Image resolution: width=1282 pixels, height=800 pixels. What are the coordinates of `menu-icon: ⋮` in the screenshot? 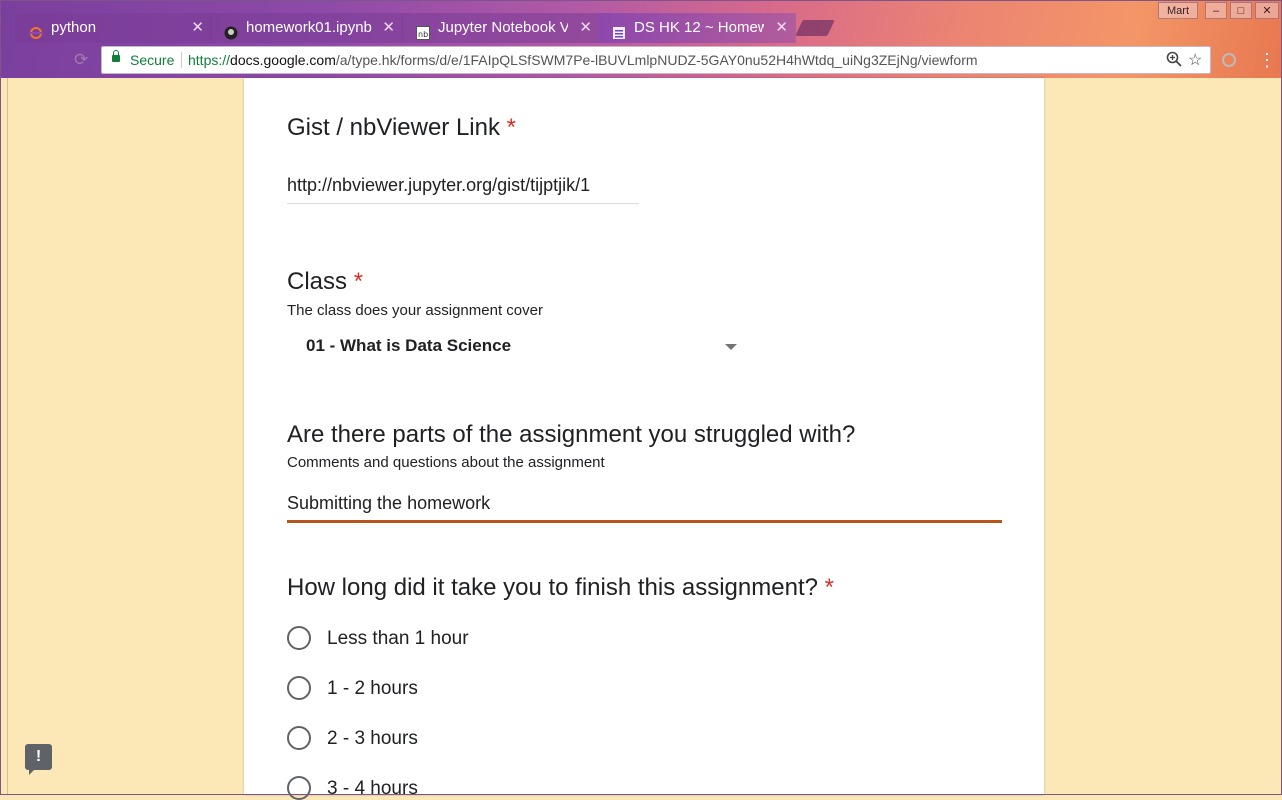 It's located at (1267, 60).